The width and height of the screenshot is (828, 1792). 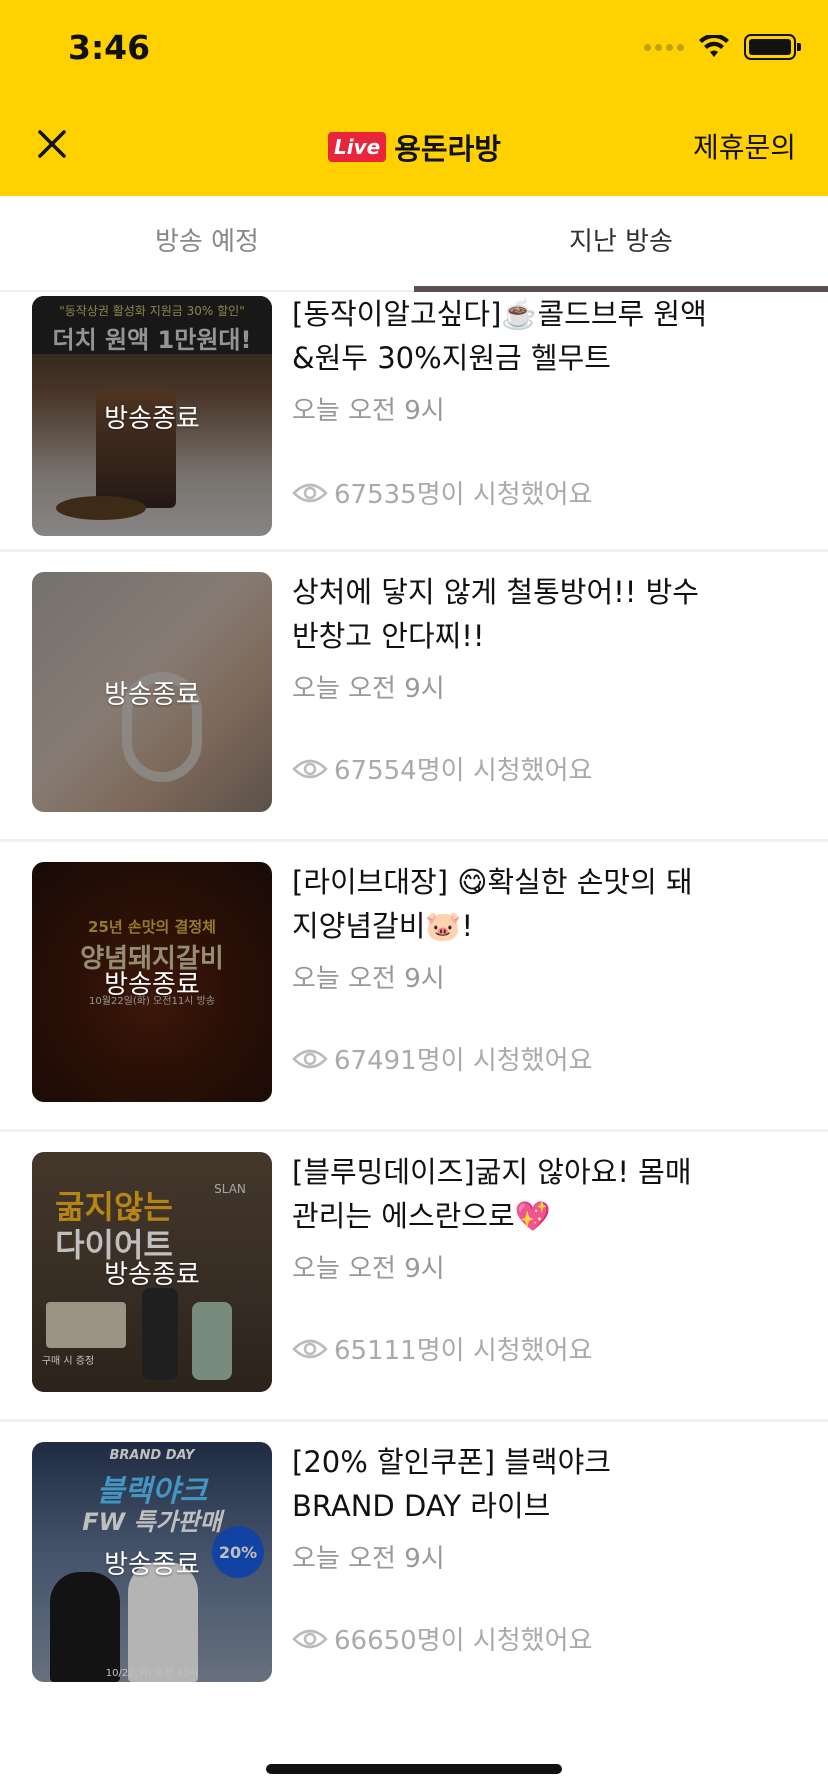 I want to click on view-count: 67535명이 시청했어요, so click(x=442, y=492).